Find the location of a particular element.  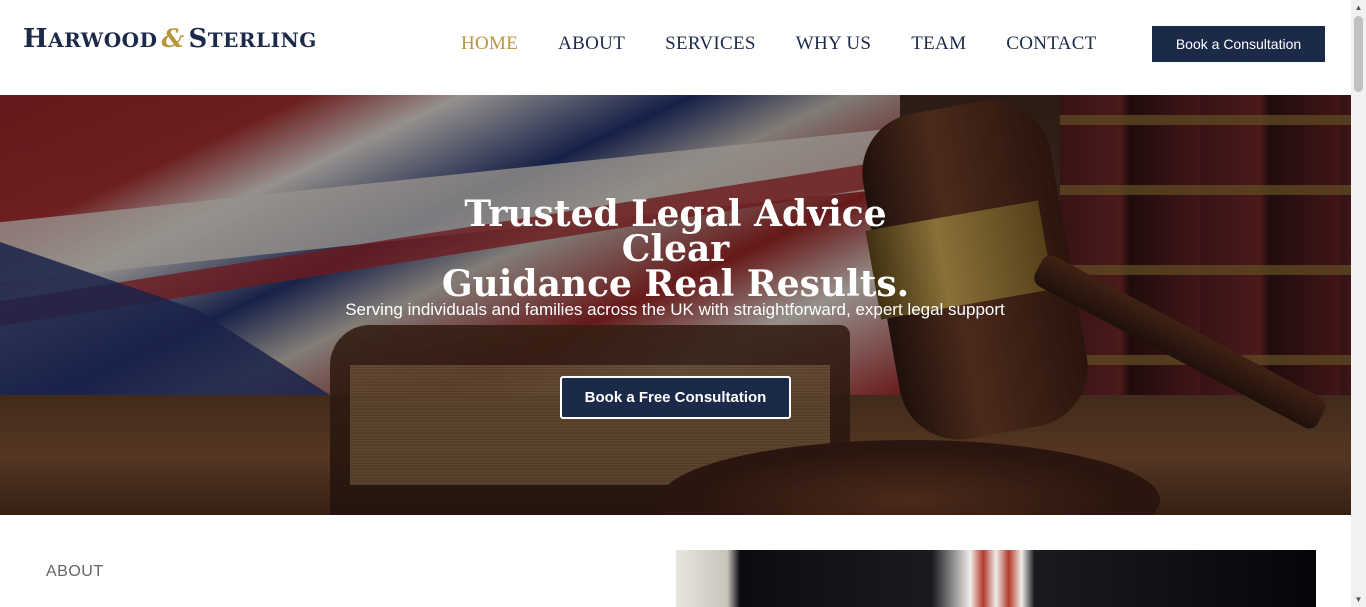

main-nav: HOME ABOUT SERVICES WHY US TEAM CONTACT is located at coordinates (799, 44).